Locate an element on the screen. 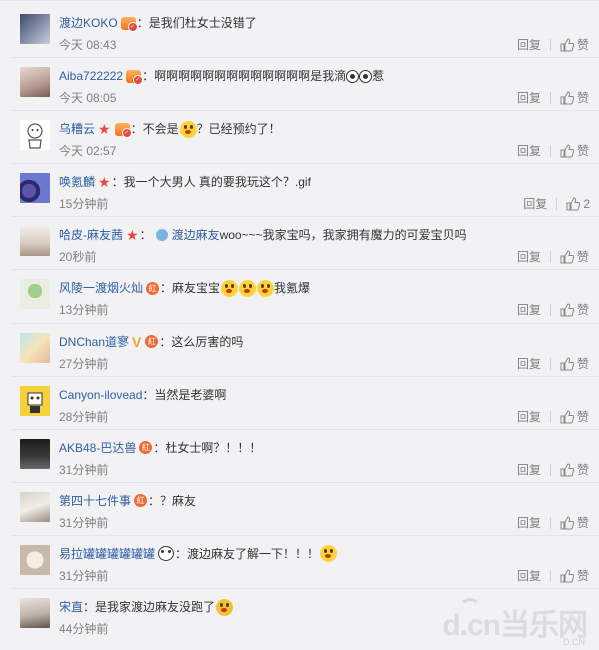  comment-text-suffix: 惹 is located at coordinates (378, 76).